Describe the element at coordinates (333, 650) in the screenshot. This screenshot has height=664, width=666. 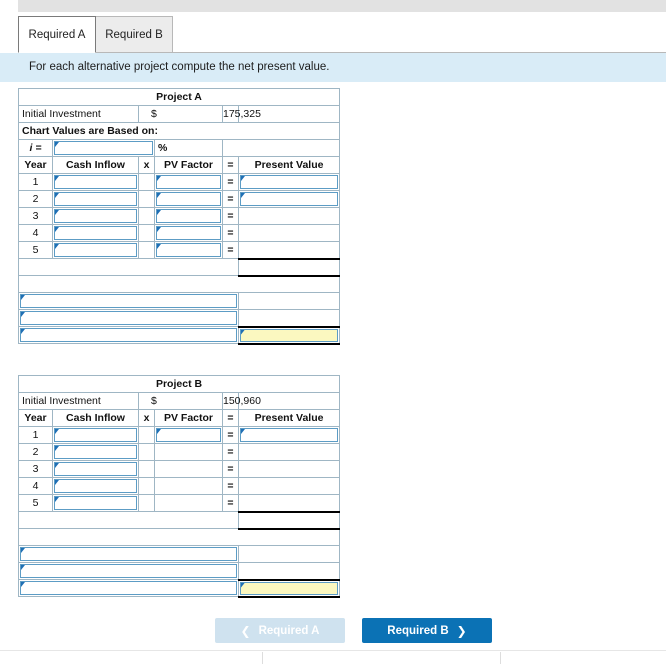
I see `footer-divider` at that location.